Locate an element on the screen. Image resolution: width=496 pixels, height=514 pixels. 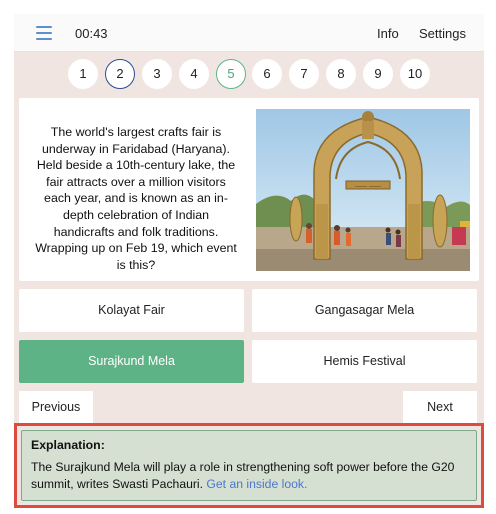
question-number-nav: 1 2 3 4 5 6 7 8 9 10 is located at coordinates (249, 75).